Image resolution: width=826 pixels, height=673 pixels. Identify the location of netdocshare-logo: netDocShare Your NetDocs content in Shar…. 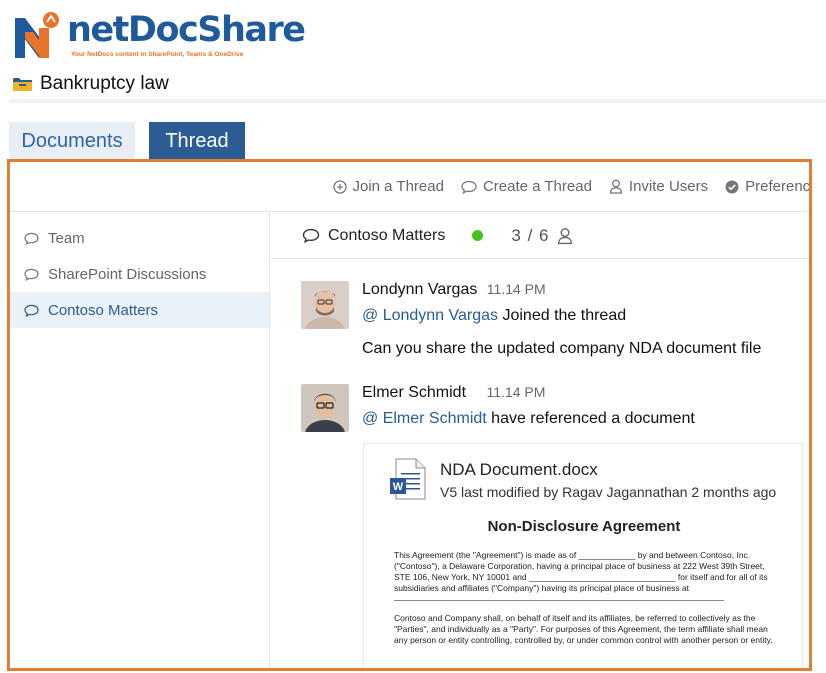
(159, 36).